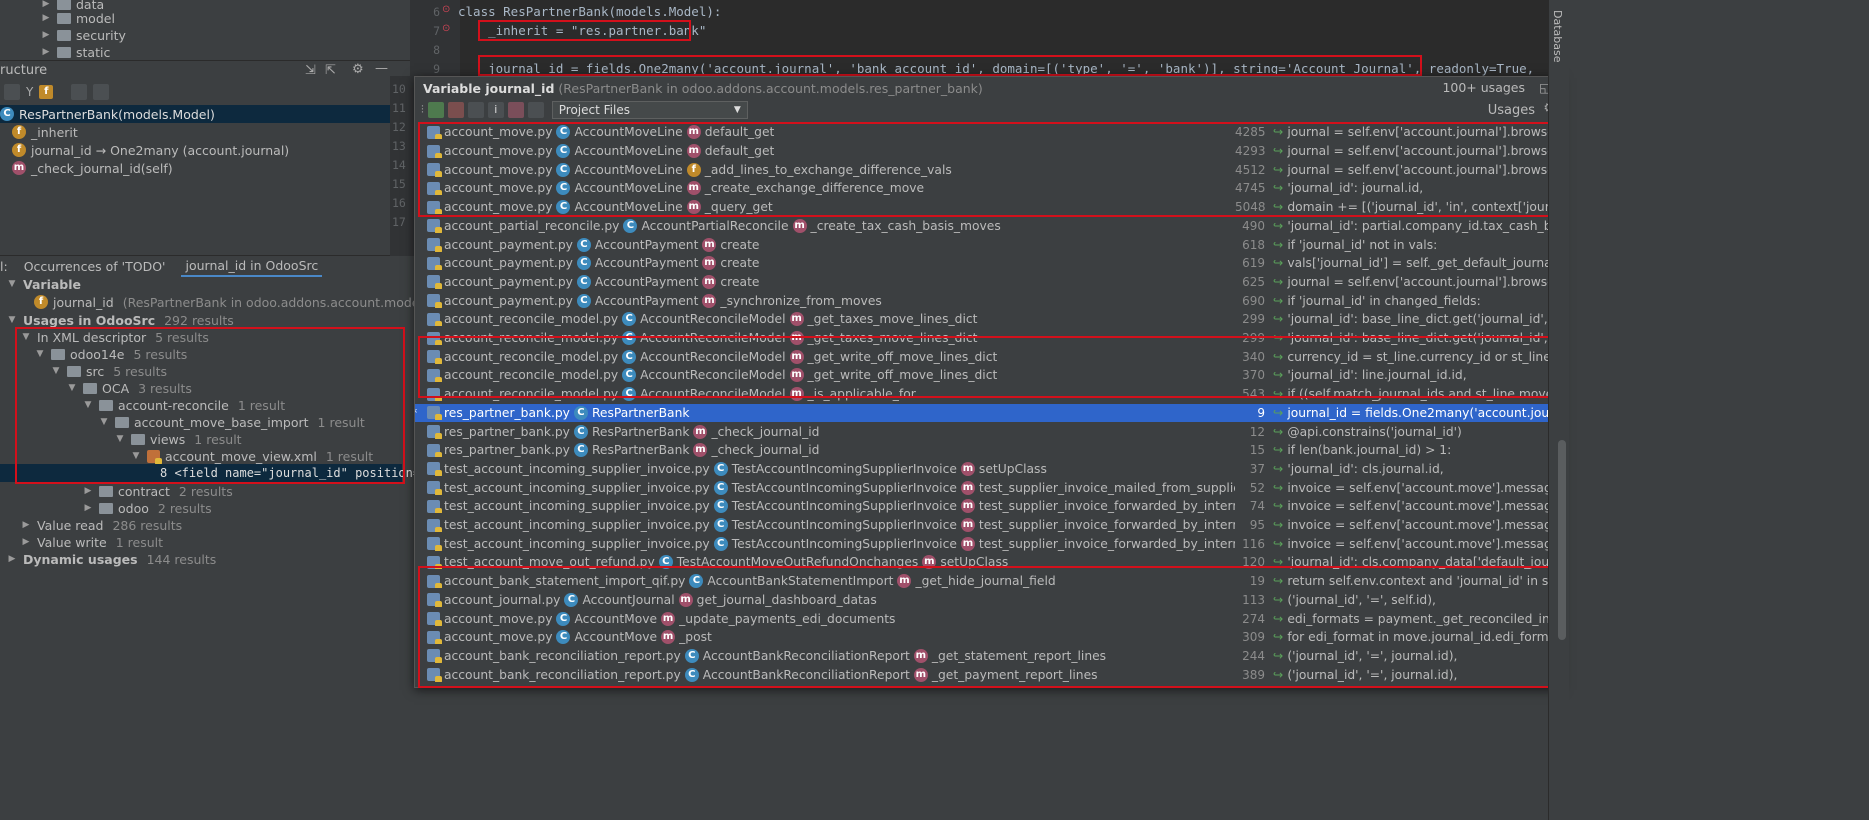 Image resolution: width=1869 pixels, height=820 pixels. Describe the element at coordinates (330, 70) in the screenshot. I see `collapse-all-icon: ⇱` at that location.